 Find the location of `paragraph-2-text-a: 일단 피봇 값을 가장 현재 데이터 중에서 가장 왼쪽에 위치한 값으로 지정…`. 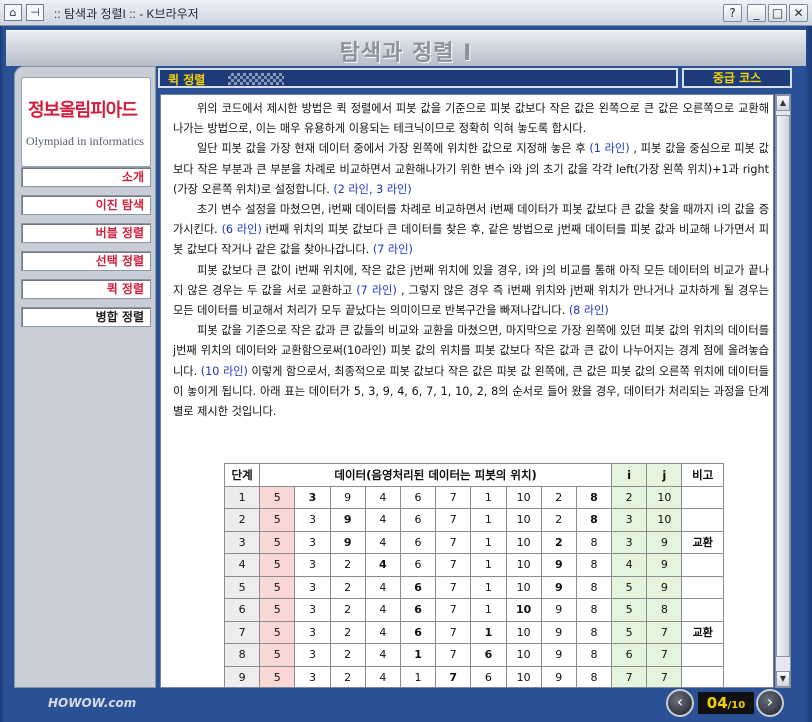

paragraph-2-text-a: 일단 피봇 값을 가장 현재 데이터 중에서 가장 왼쪽에 위치한 값으로 지정… is located at coordinates (393, 149).